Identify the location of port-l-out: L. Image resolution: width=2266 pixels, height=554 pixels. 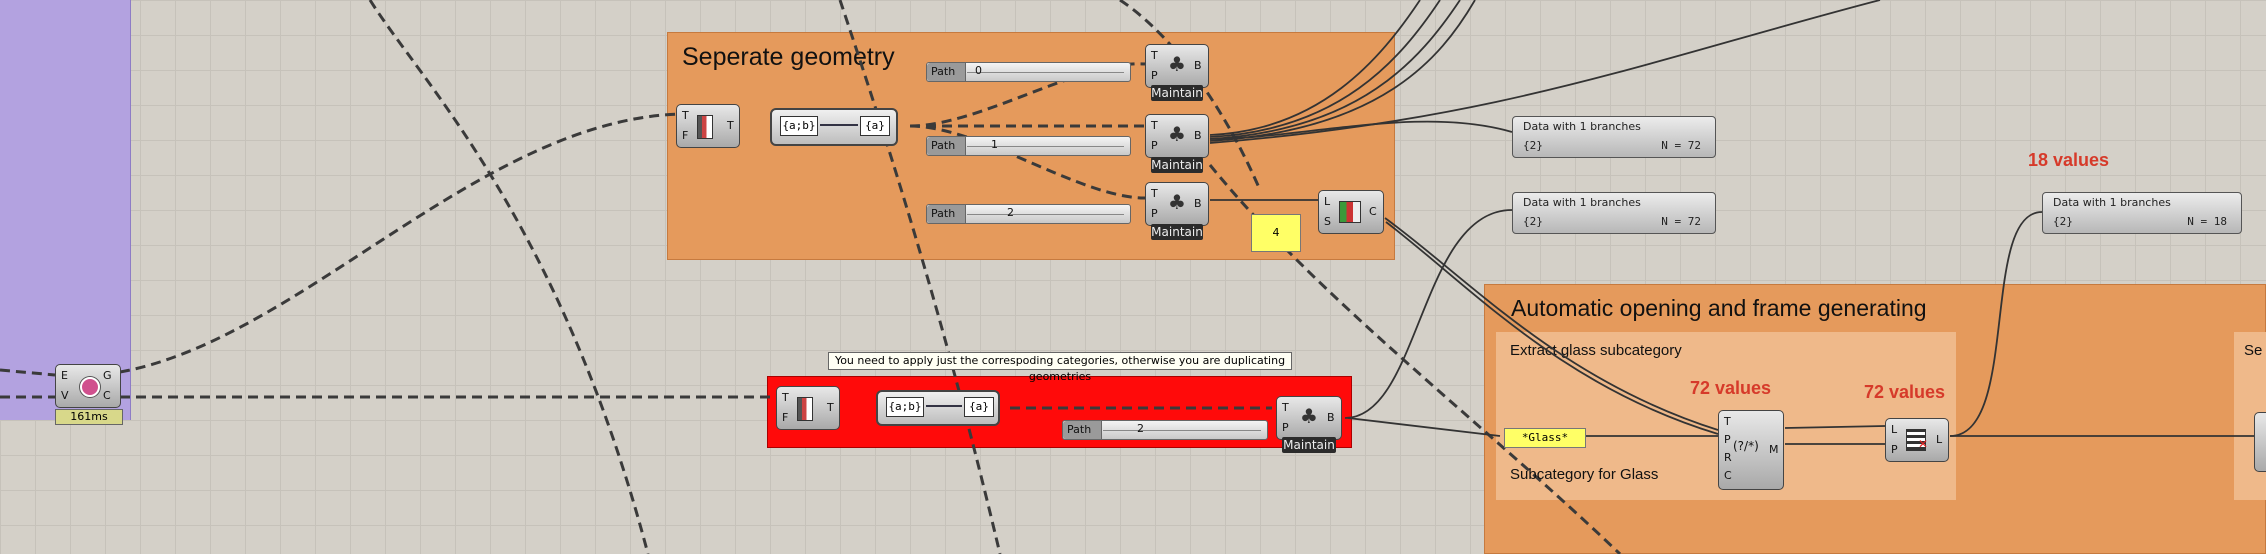
(1939, 439).